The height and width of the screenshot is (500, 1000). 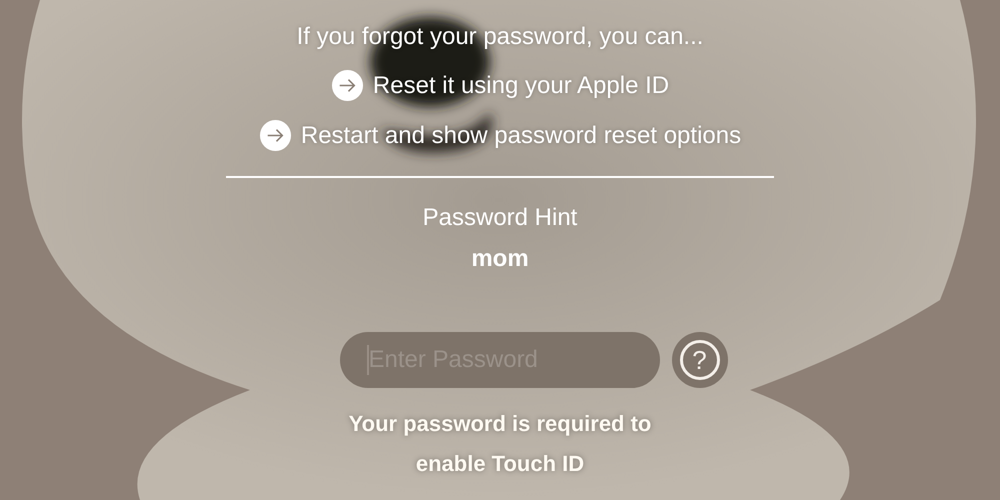 What do you see at coordinates (500, 135) in the screenshot?
I see `recovery-option-link: Restart and show password reset options` at bounding box center [500, 135].